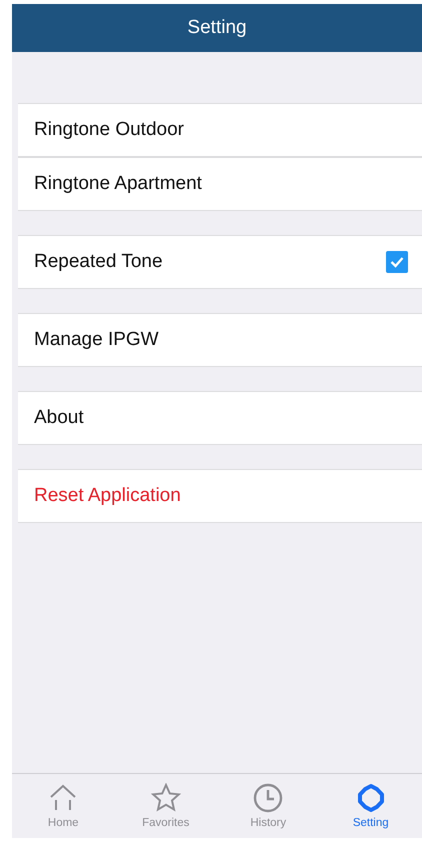 The height and width of the screenshot is (841, 422). I want to click on checkbox, so click(397, 262).